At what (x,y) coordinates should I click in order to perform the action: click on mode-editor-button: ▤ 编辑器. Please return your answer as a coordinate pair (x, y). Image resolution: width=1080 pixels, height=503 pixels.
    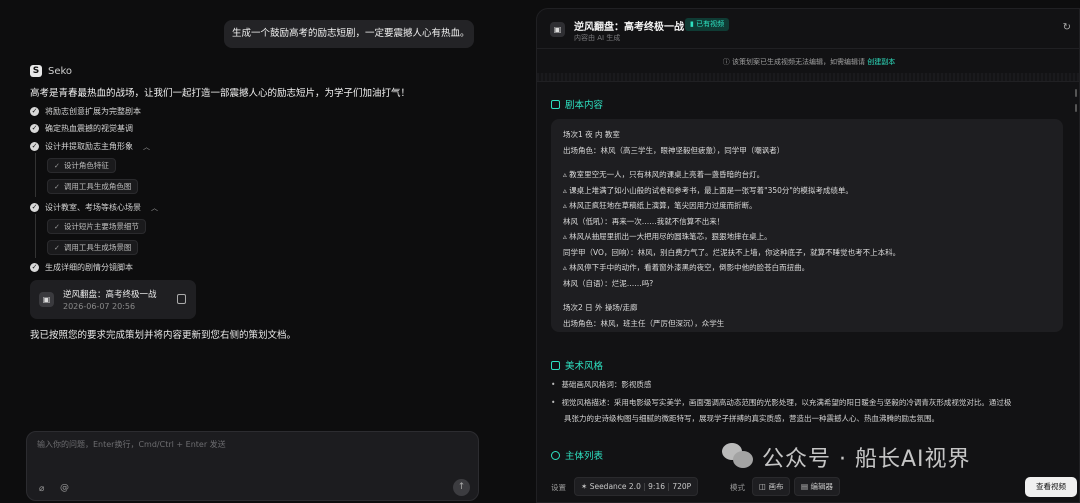
    Looking at the image, I should click on (817, 486).